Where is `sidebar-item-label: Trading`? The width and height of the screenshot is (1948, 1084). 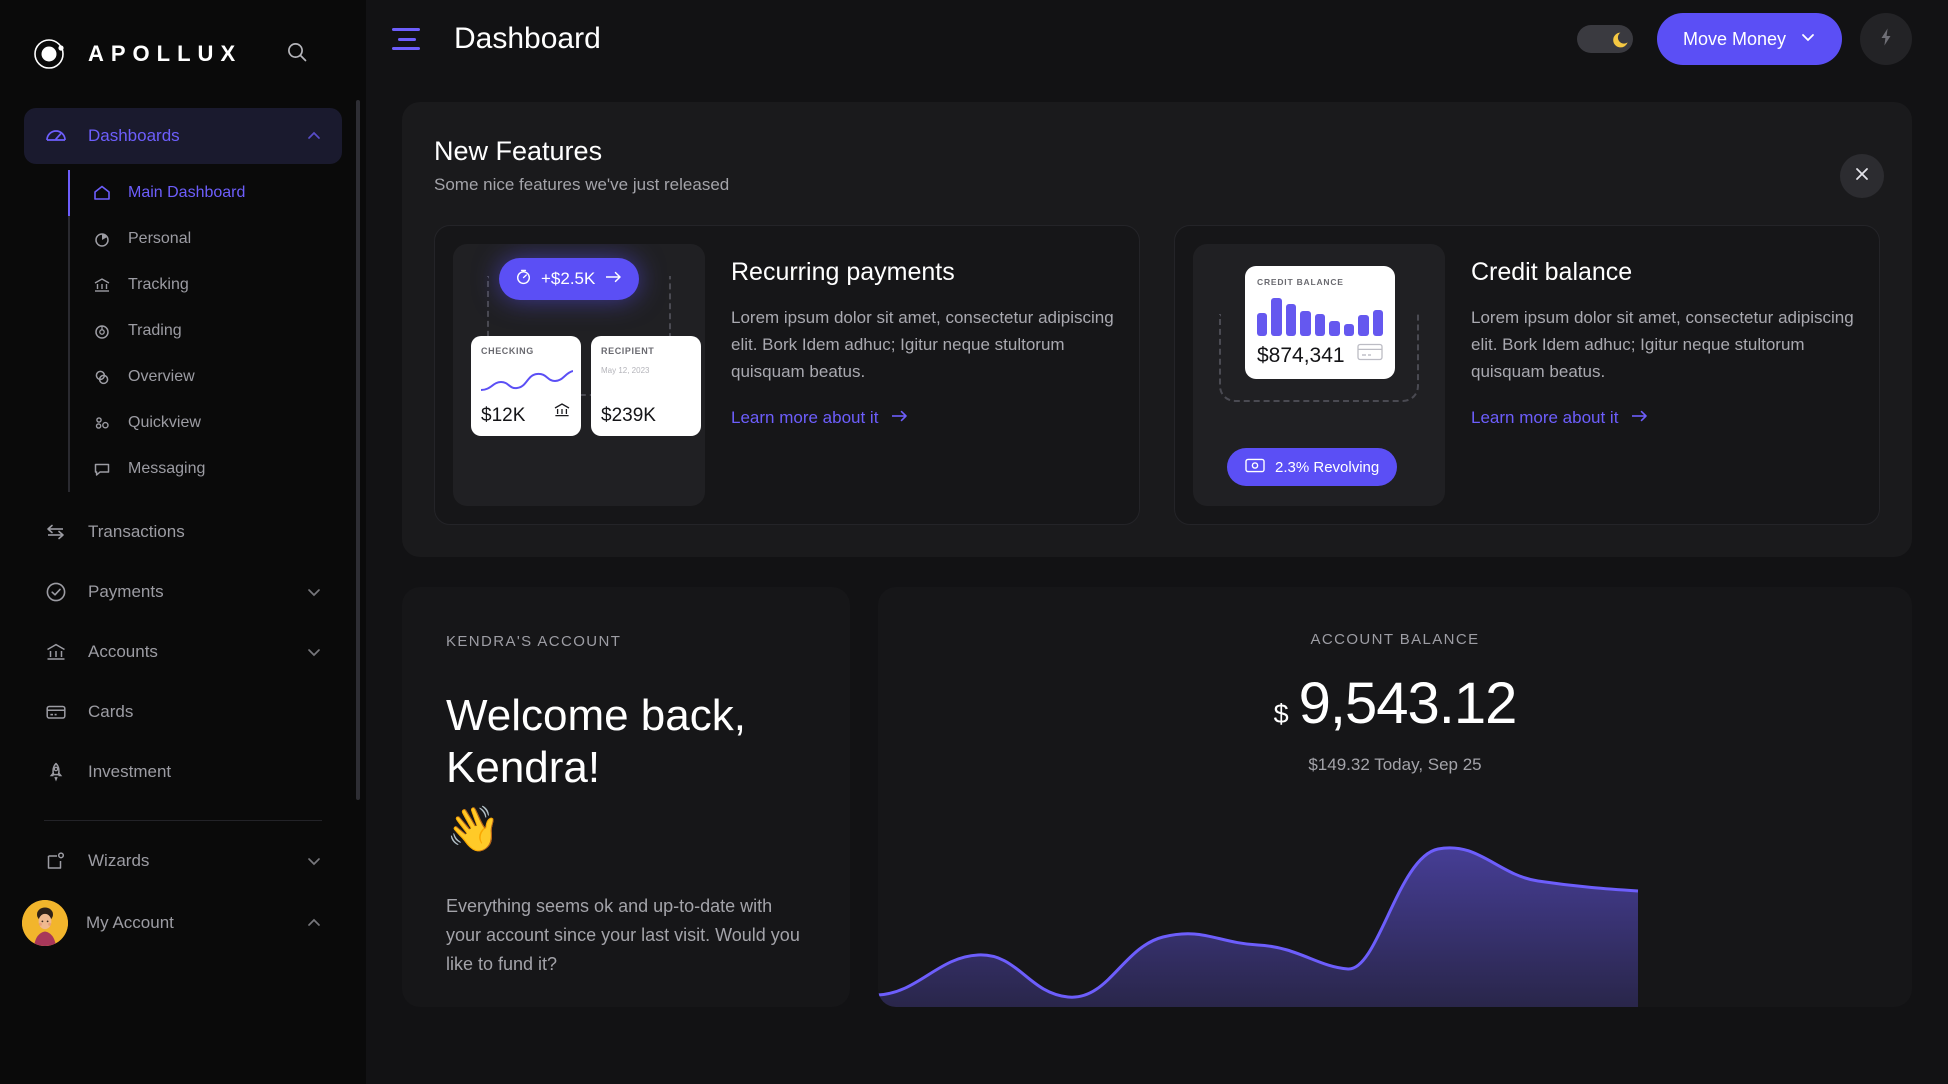
sidebar-item-label: Trading is located at coordinates (155, 330).